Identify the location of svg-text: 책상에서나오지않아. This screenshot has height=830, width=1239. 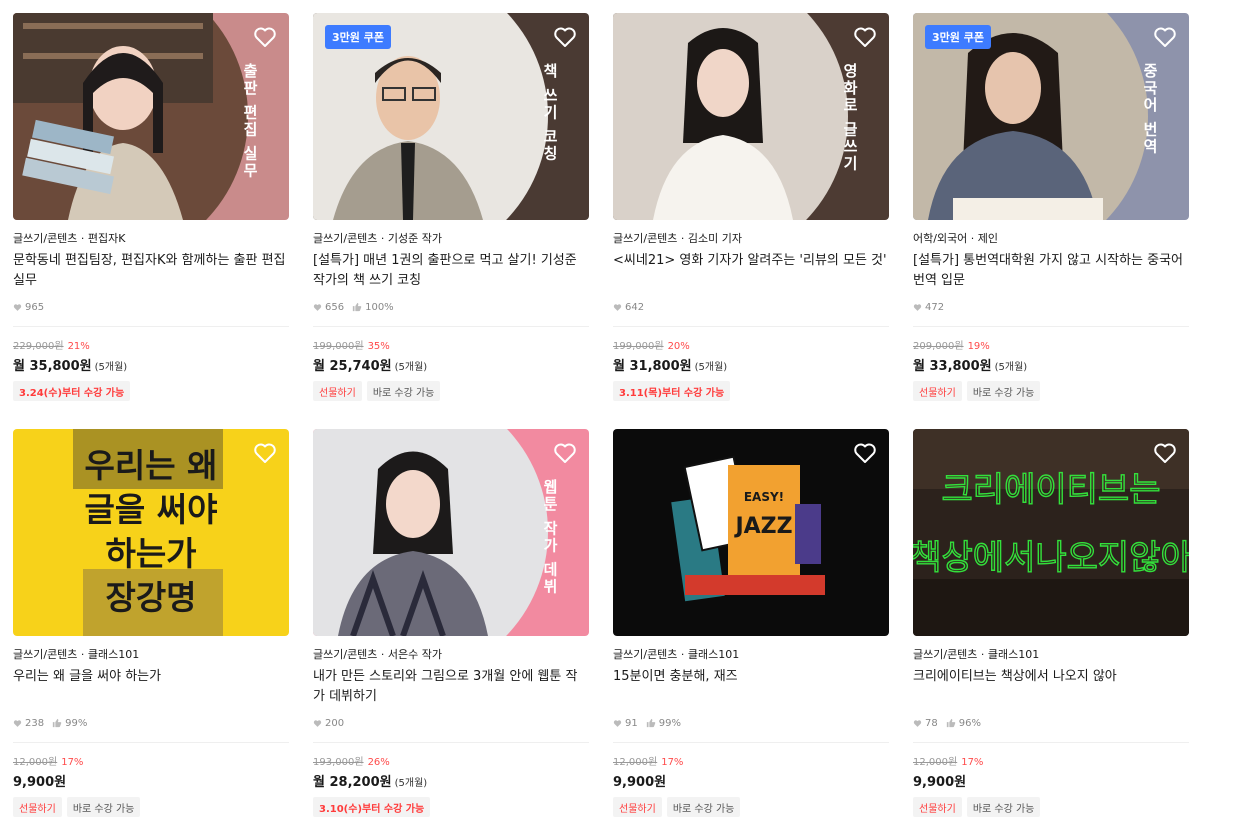
(1051, 558).